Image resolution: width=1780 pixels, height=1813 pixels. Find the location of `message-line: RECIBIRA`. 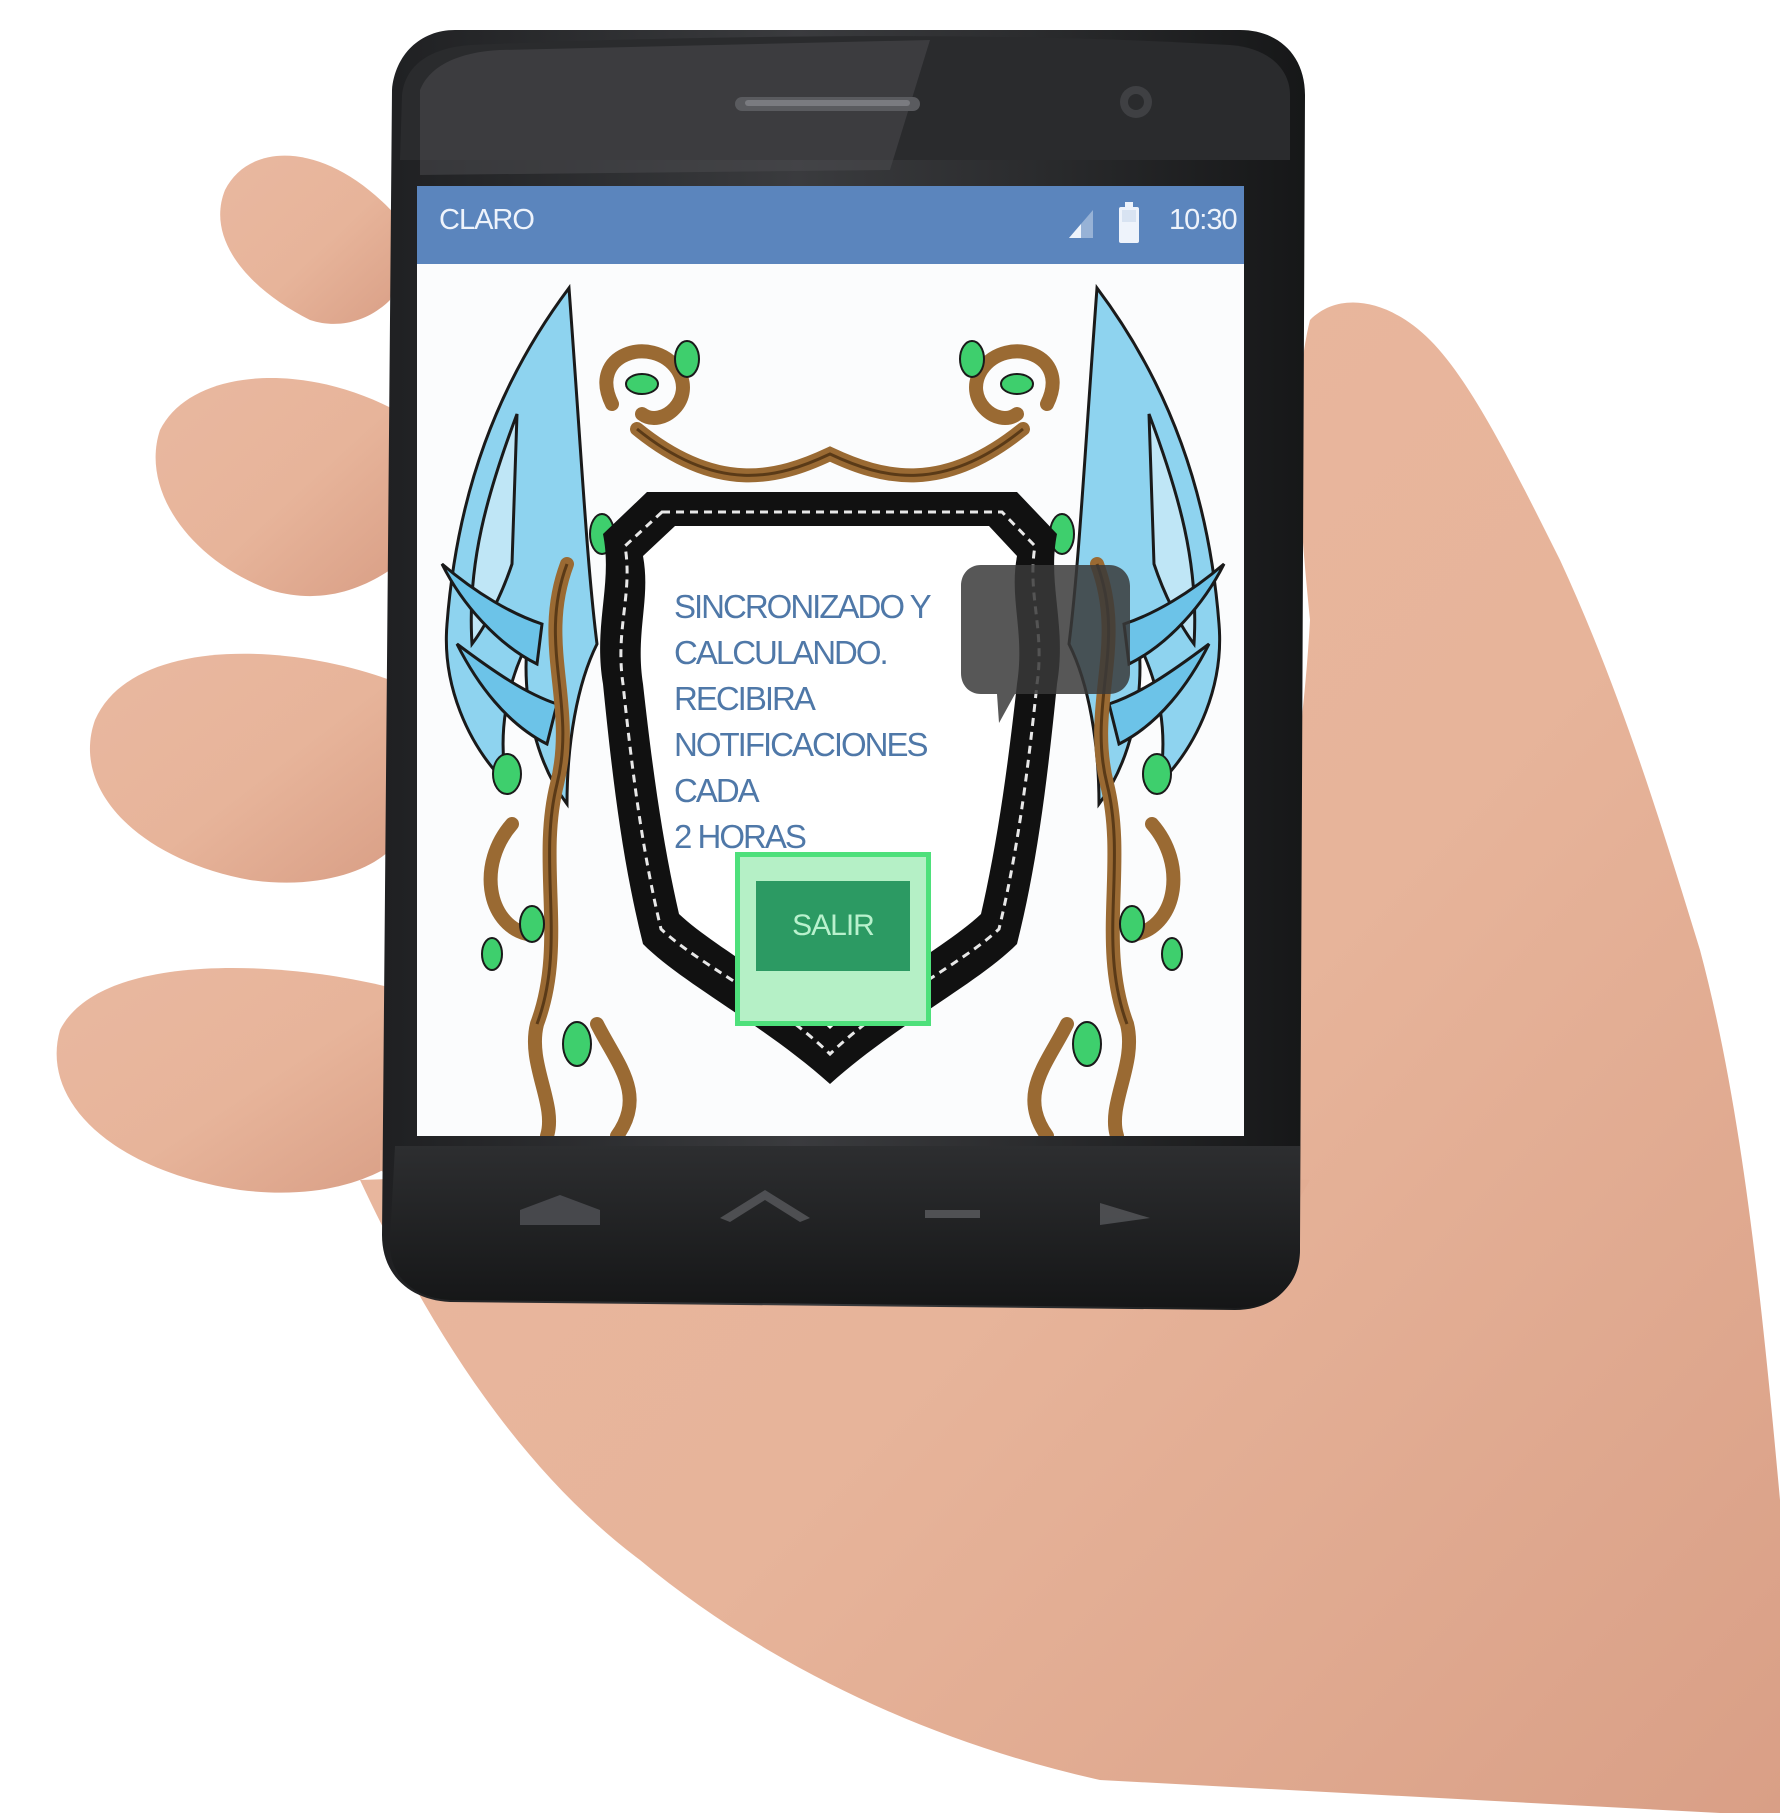

message-line: RECIBIRA is located at coordinates (745, 698).